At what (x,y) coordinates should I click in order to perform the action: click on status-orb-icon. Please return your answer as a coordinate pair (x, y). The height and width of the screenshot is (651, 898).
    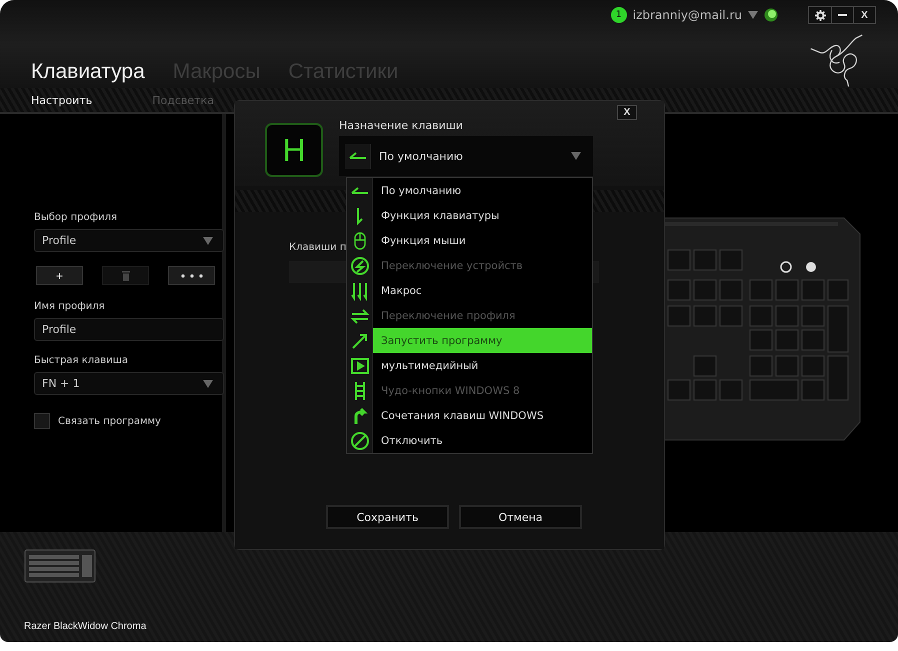
    Looking at the image, I should click on (771, 15).